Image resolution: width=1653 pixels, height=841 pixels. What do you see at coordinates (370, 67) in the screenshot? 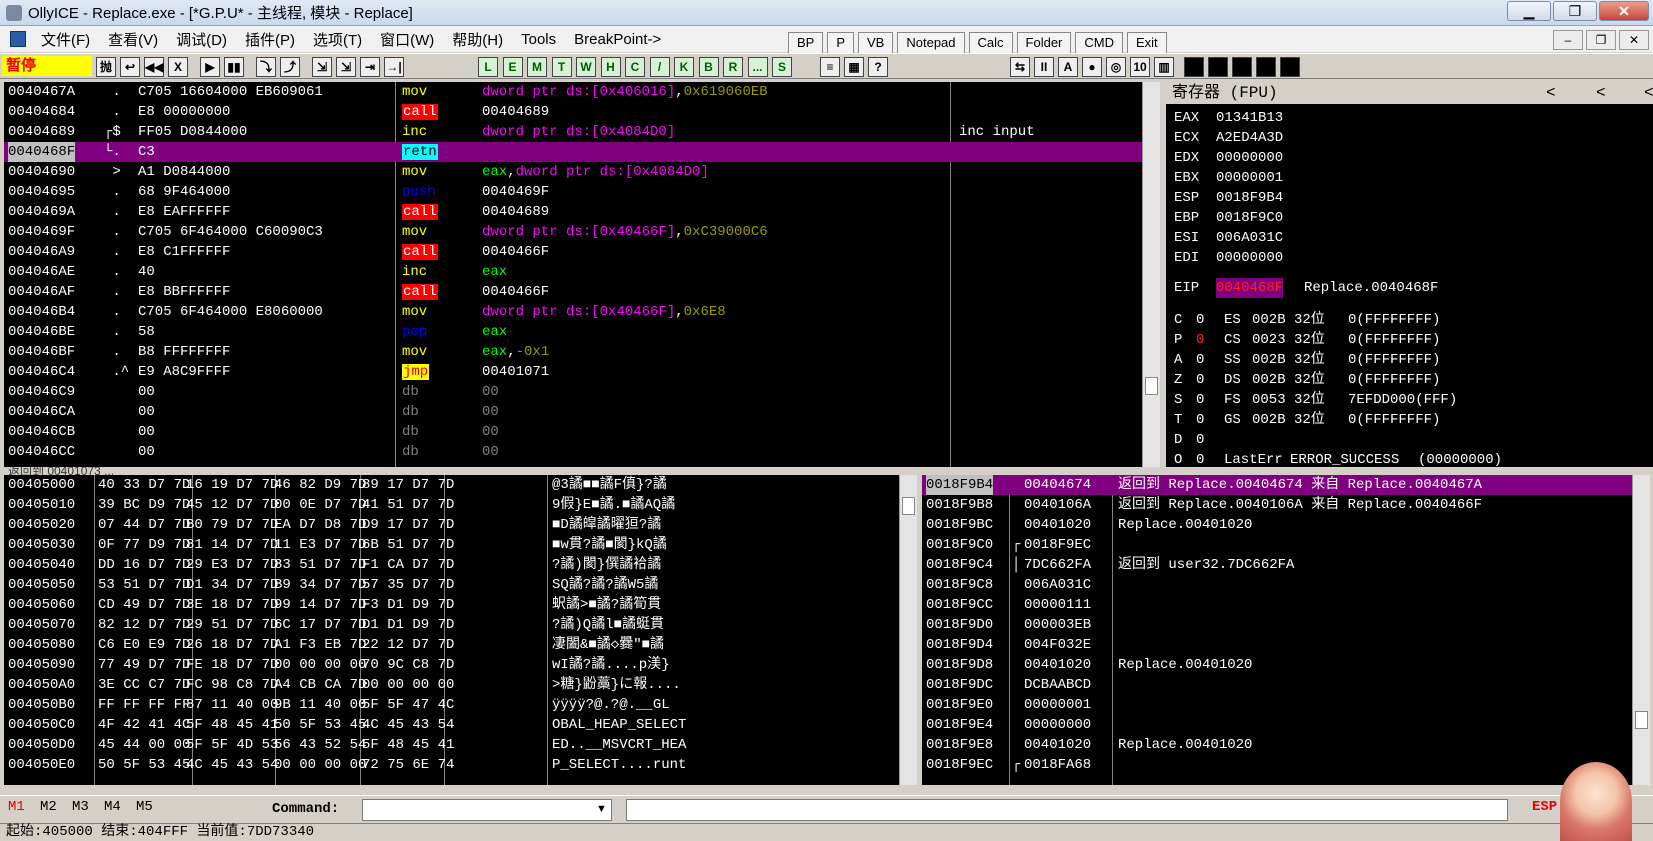
I see `toolbar-button-10: ⇥` at bounding box center [370, 67].